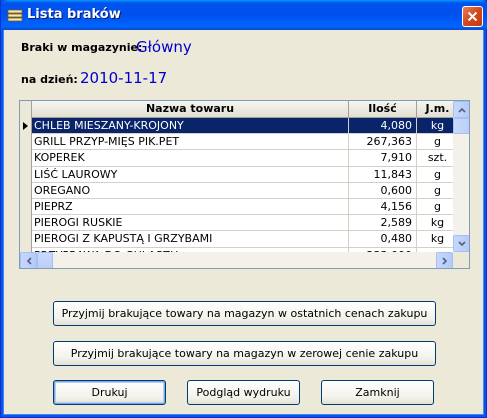  What do you see at coordinates (383, 158) in the screenshot?
I see `cell-quantity: 7,910` at bounding box center [383, 158].